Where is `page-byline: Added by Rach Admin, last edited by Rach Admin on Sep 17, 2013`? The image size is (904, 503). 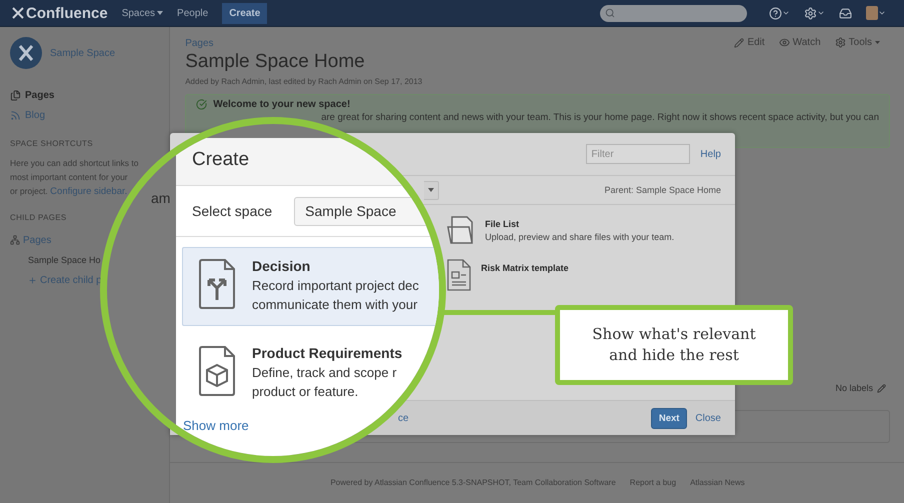
page-byline: Added by Rach Admin, last edited by Rach Admin on Sep 17, 2013 is located at coordinates (303, 81).